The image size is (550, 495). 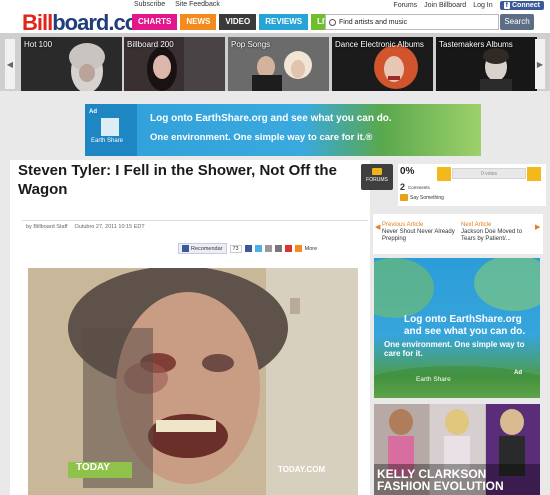 What do you see at coordinates (482, 5) in the screenshot?
I see `login-link: Log In` at bounding box center [482, 5].